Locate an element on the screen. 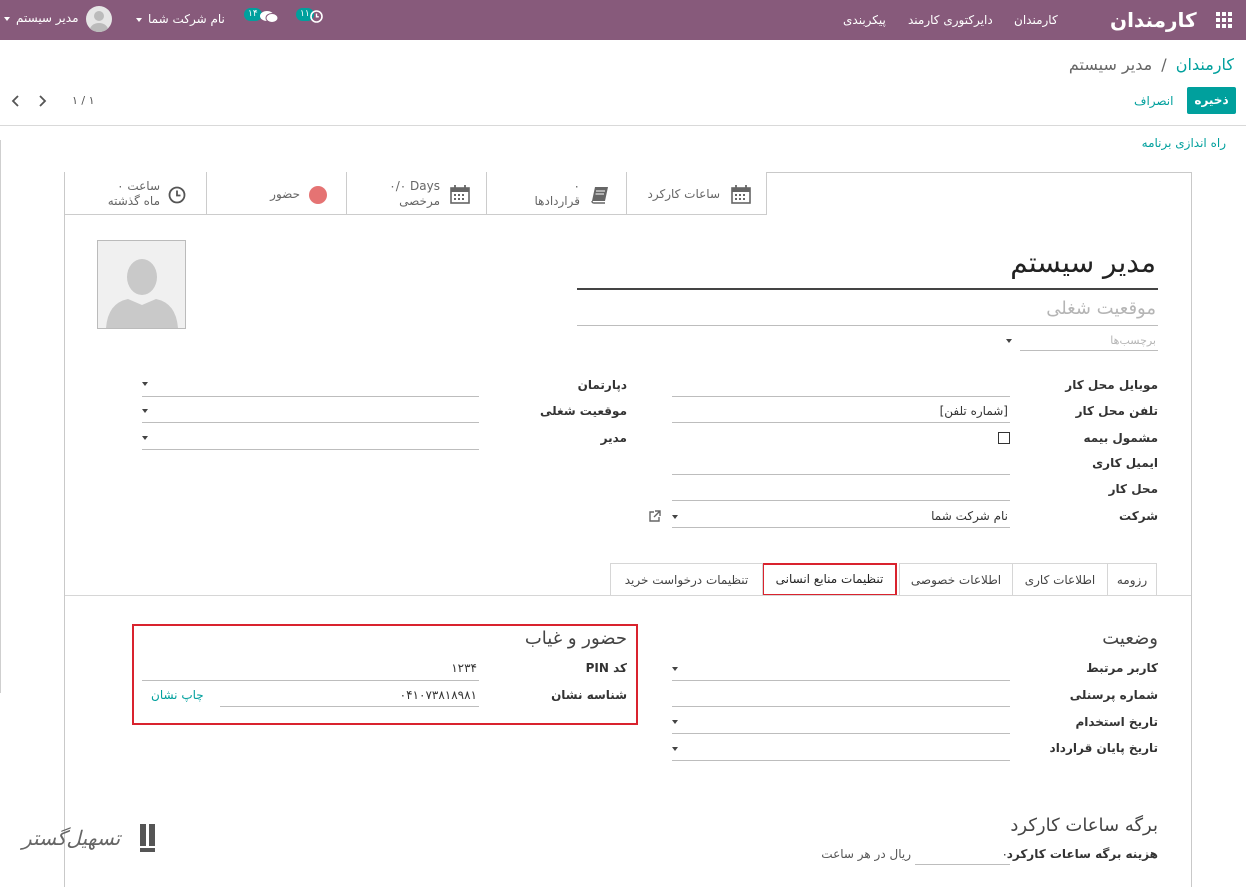 The width and height of the screenshot is (1246, 887). work-hours-label: ساعات کارکرد is located at coordinates (683, 194).